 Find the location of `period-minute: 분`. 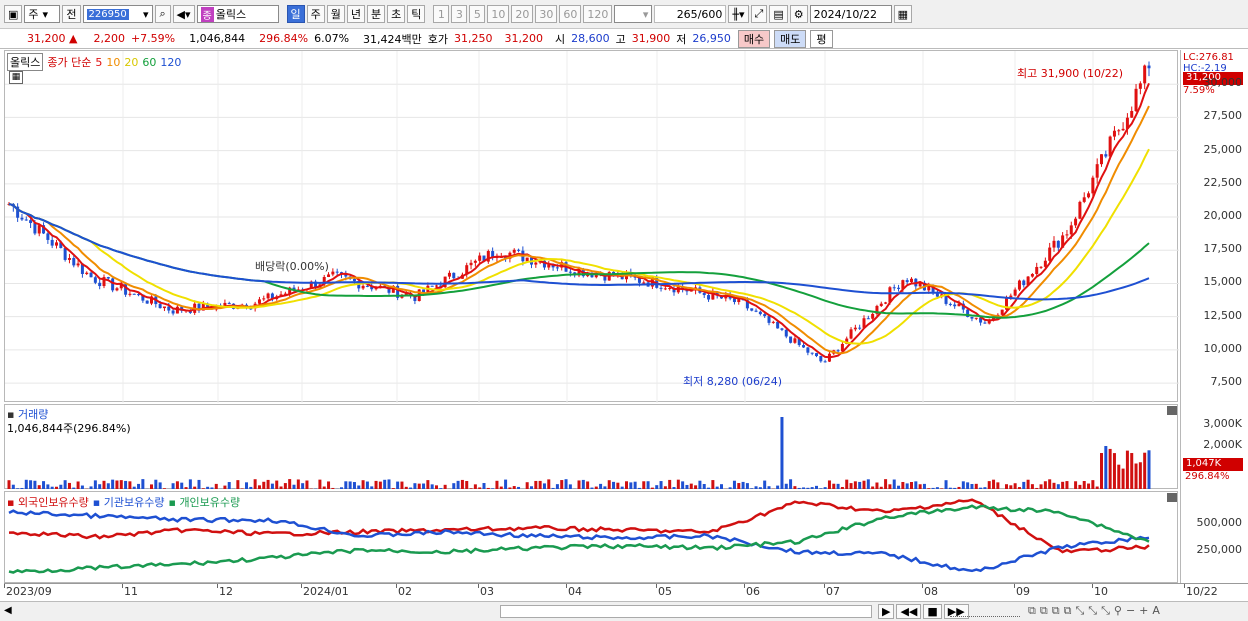

period-minute: 분 is located at coordinates (376, 14).